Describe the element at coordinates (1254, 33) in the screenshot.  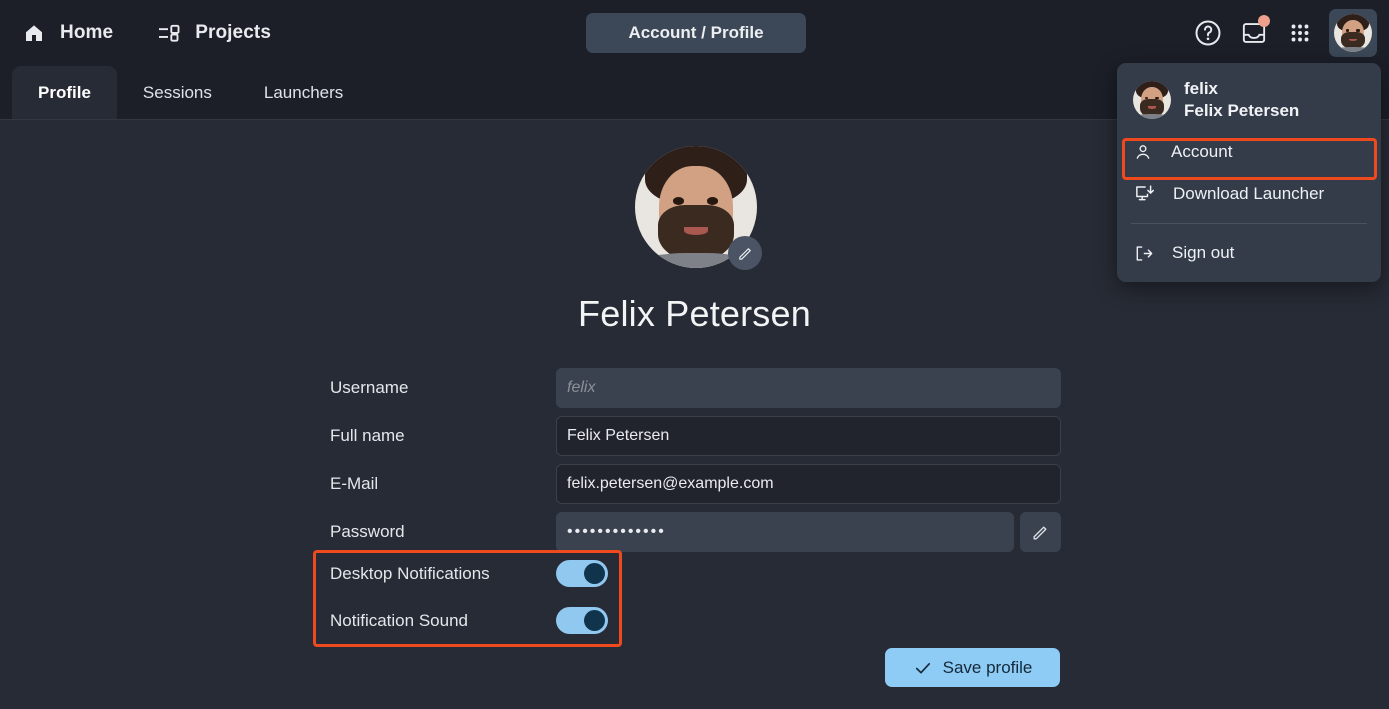
I see `inbox-button` at that location.